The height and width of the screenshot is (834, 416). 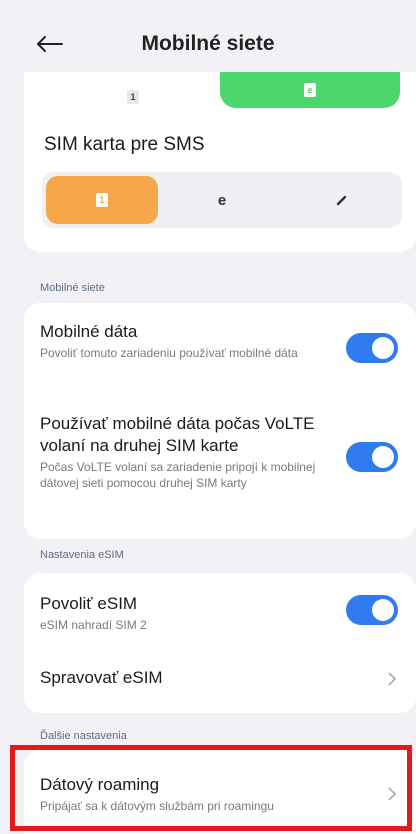 I want to click on pencil-icon, so click(x=341, y=200).